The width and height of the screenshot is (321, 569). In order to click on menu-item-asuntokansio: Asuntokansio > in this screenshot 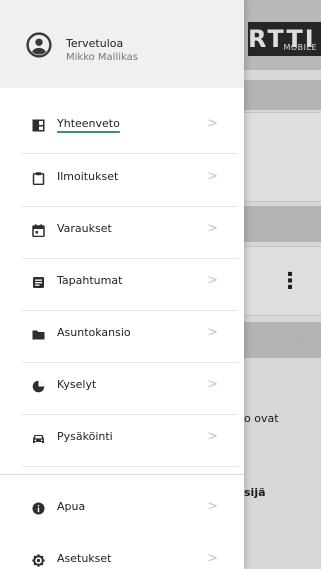, I will do `click(130, 335)`.